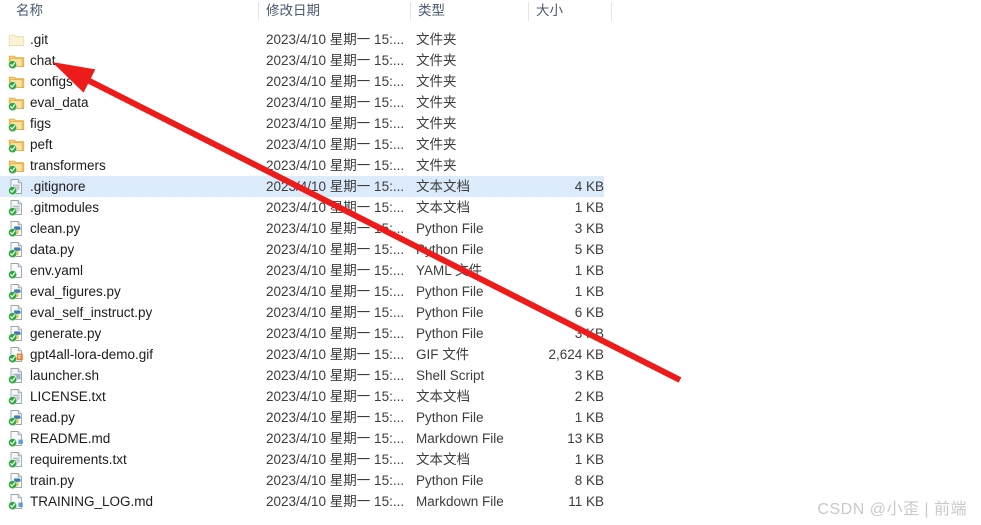 The height and width of the screenshot is (525, 981). Describe the element at coordinates (25, 11) in the screenshot. I see `column-header-name: 名称` at that location.